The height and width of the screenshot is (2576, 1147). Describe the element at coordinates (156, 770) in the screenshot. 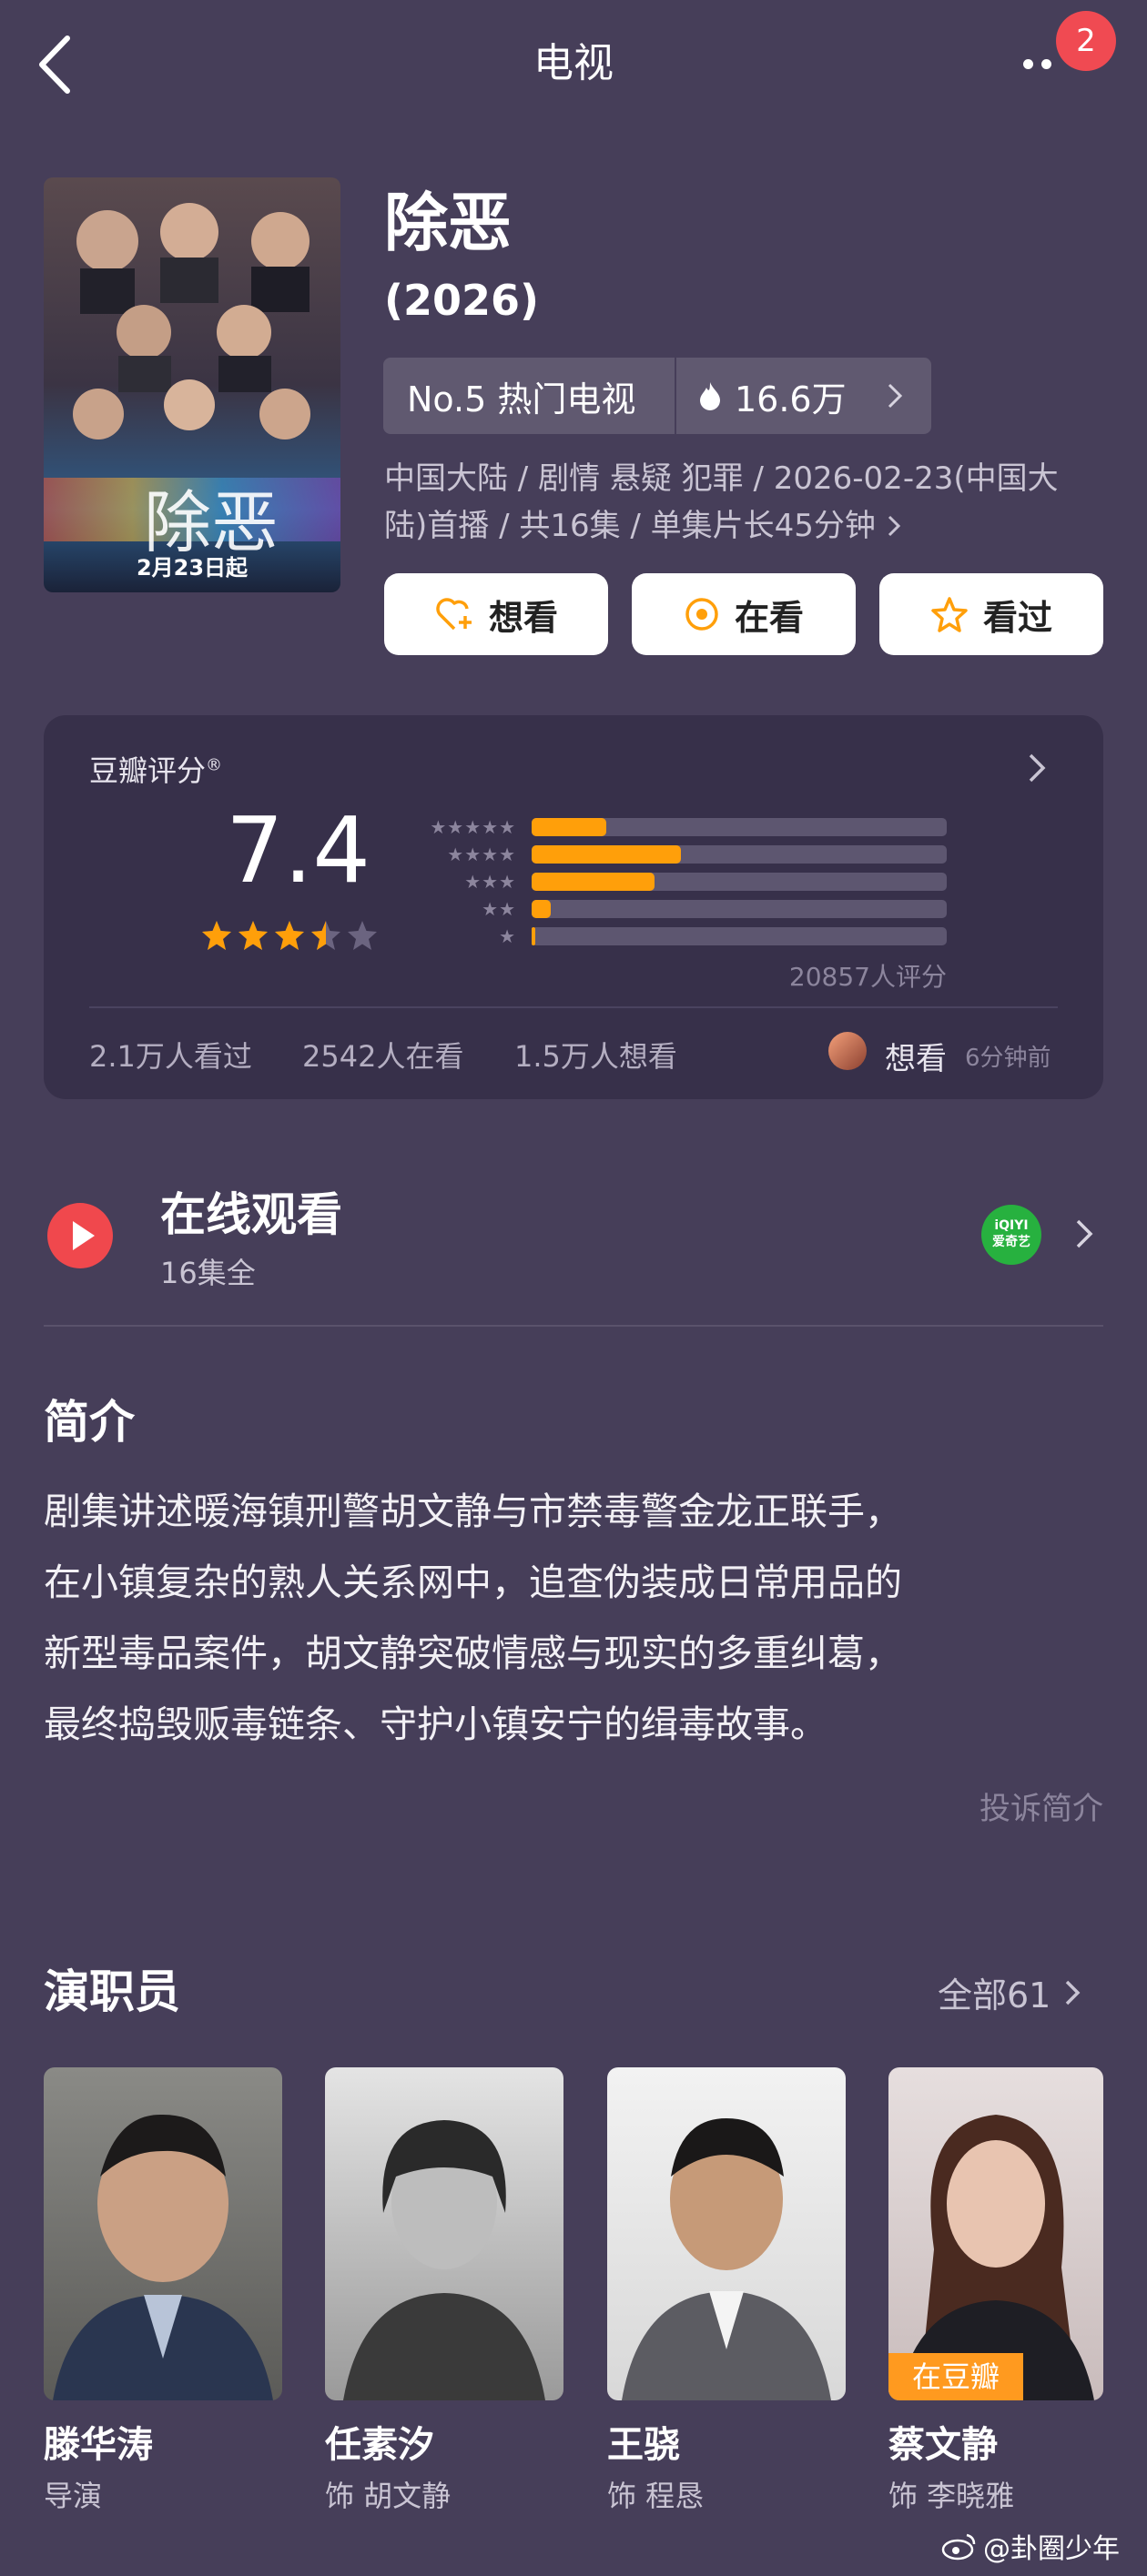

I see `rating-label: 豆瓣评分®` at that location.